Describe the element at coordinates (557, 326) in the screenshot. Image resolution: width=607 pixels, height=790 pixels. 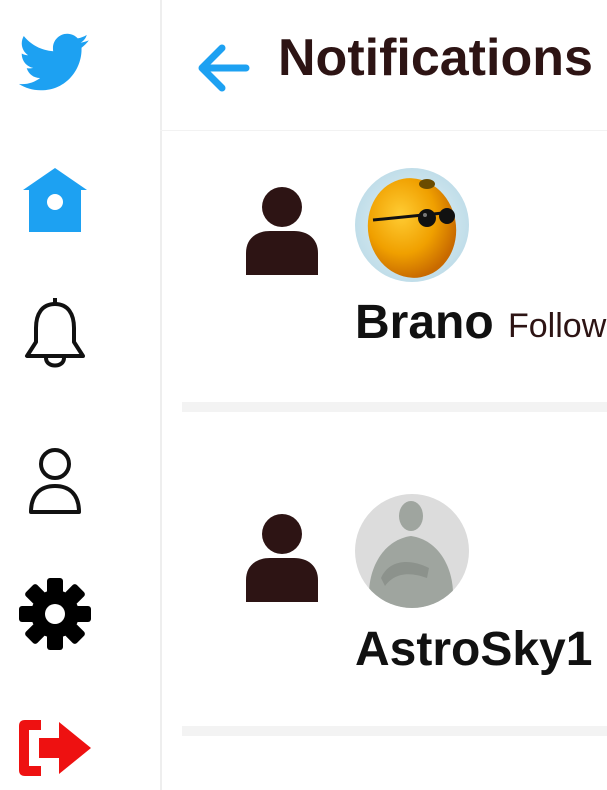
I see `notification-action: Follow` at that location.